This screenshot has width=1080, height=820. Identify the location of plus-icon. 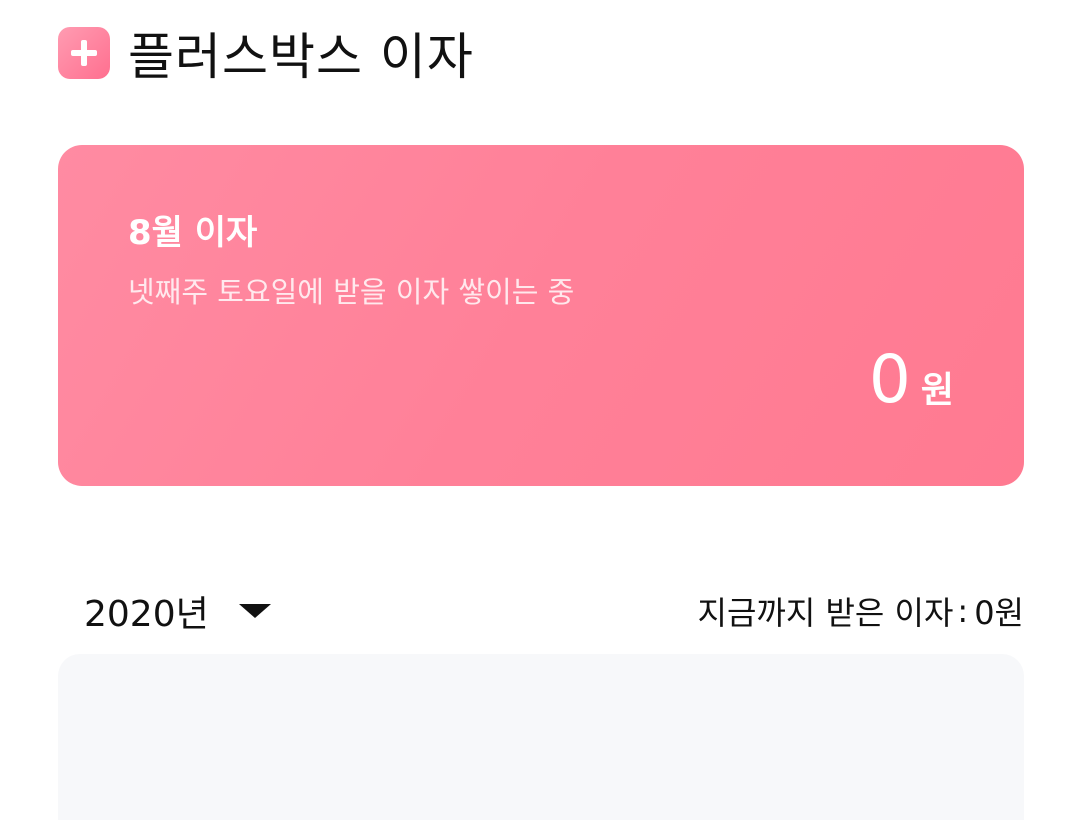
(84, 53).